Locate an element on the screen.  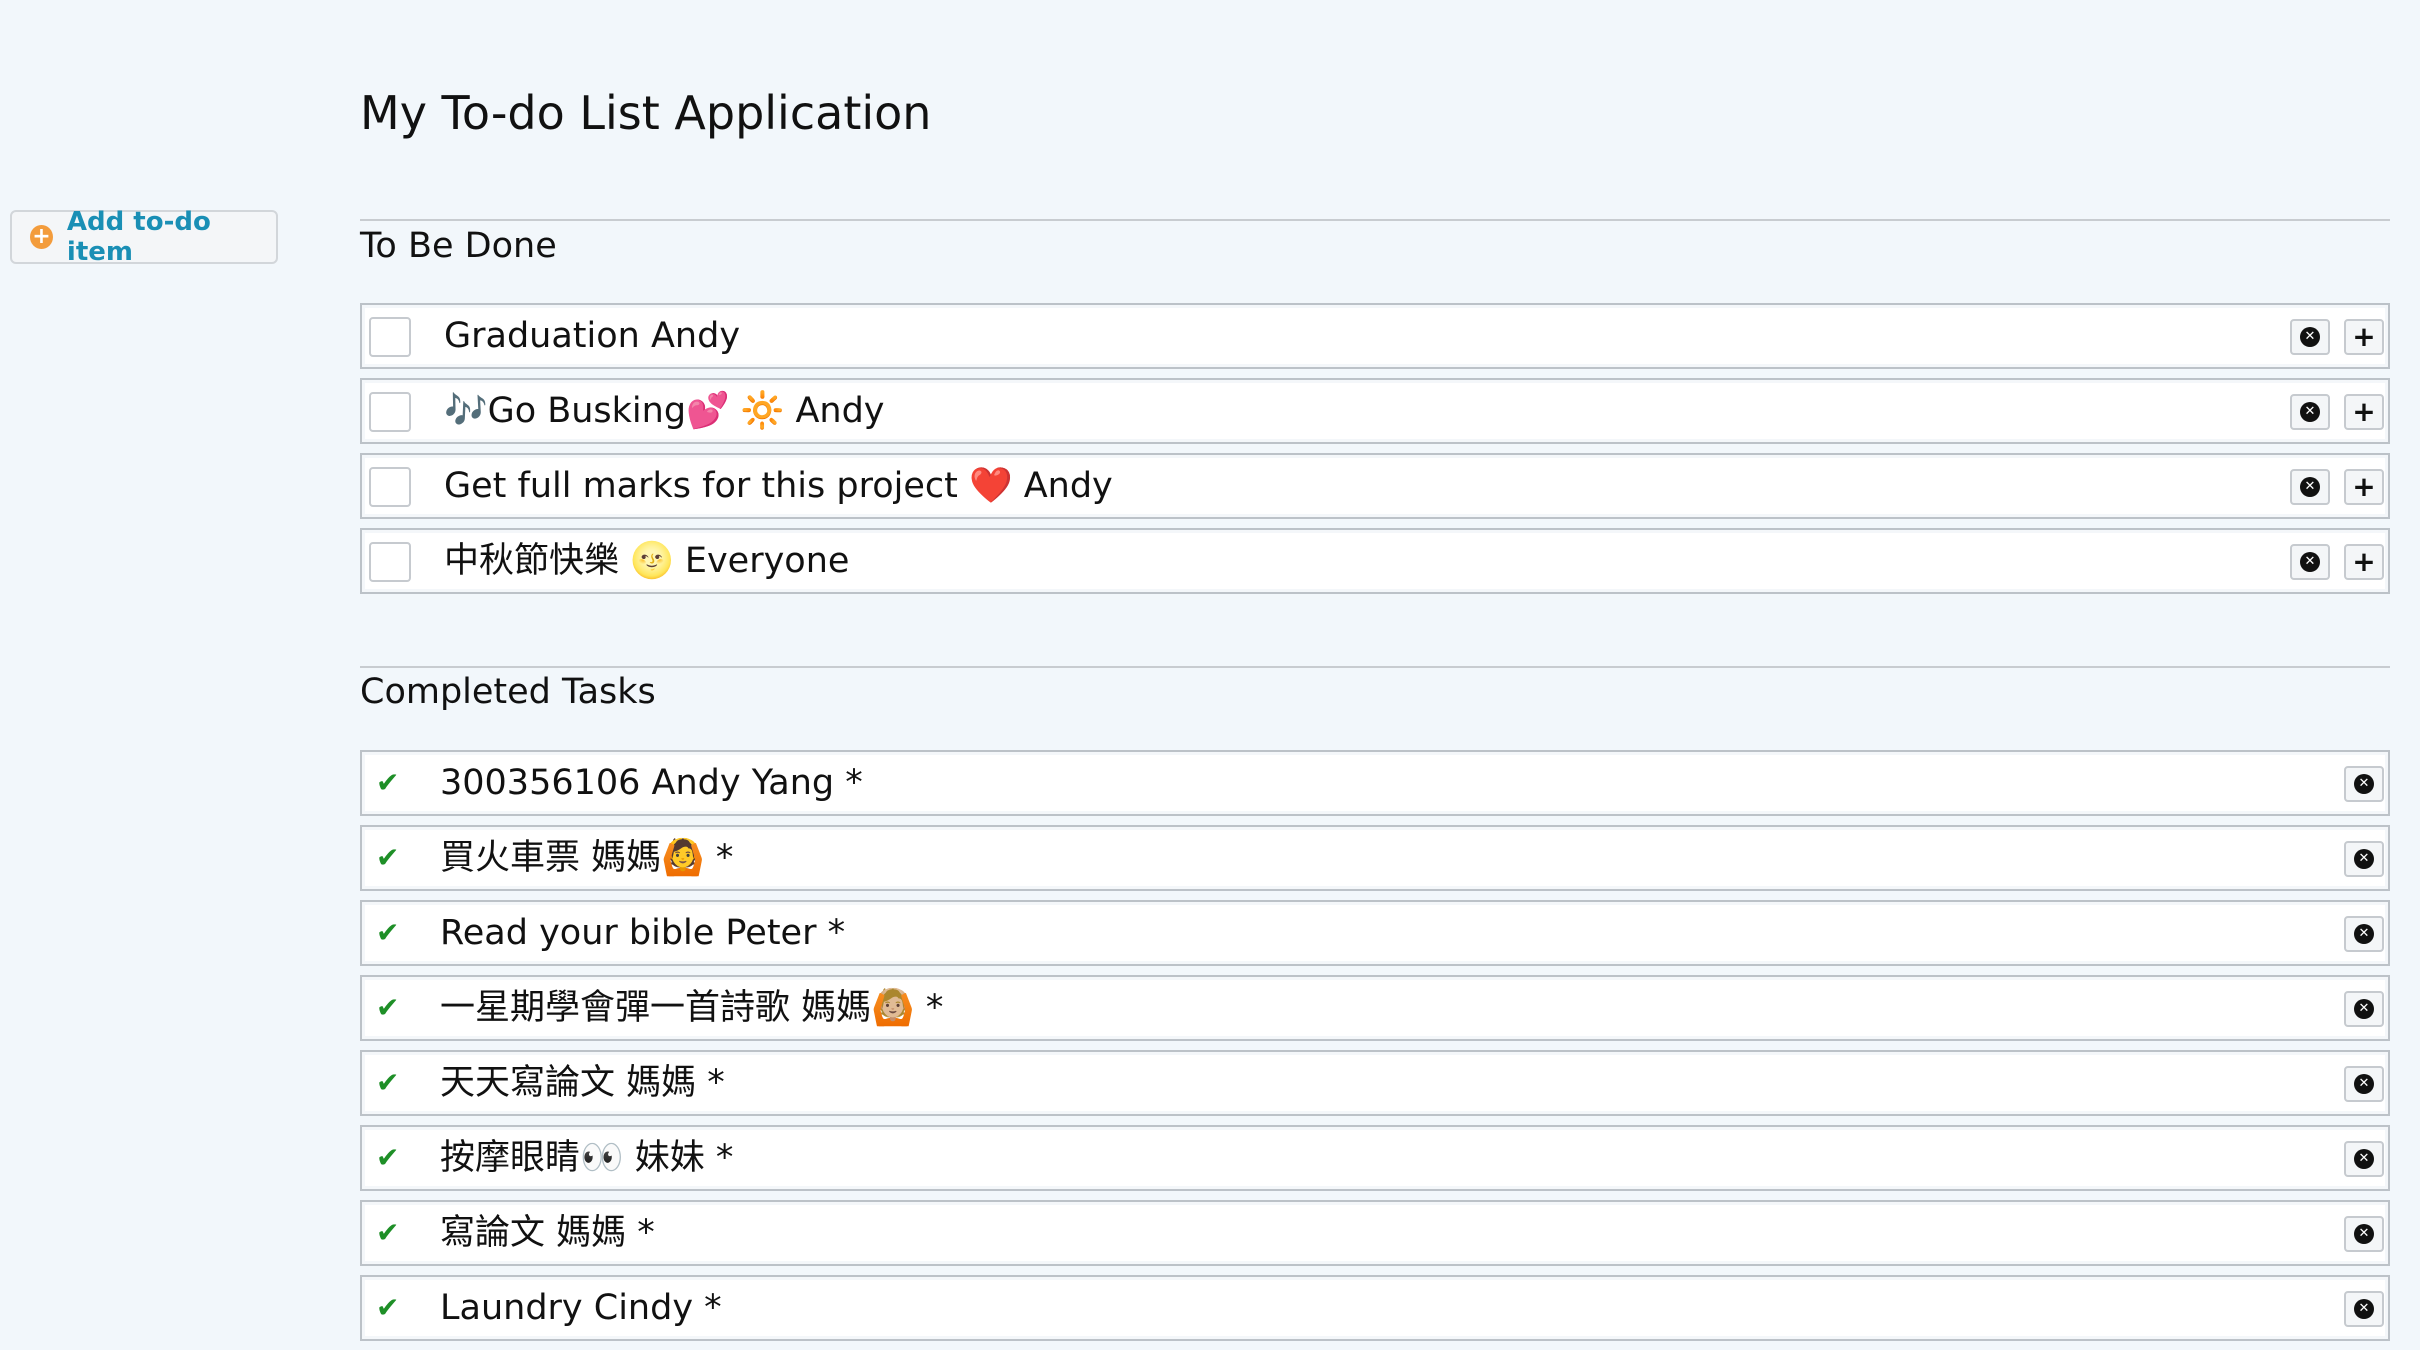
completed-item: ✔ Read your bible Peter * ✕ is located at coordinates (1375, 933).